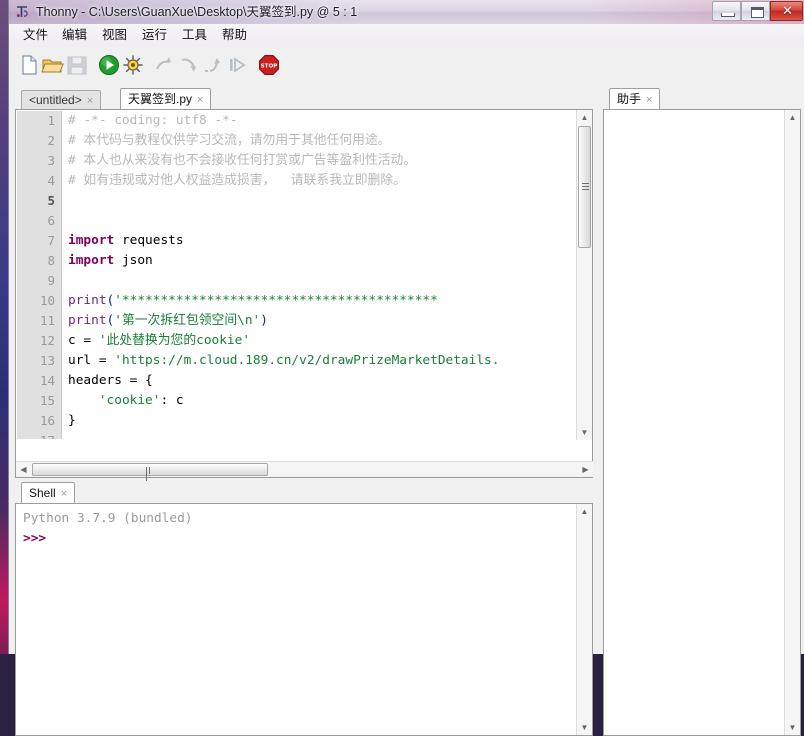 The width and height of the screenshot is (804, 736). I want to click on menu-item-file: 文件, so click(35, 35).